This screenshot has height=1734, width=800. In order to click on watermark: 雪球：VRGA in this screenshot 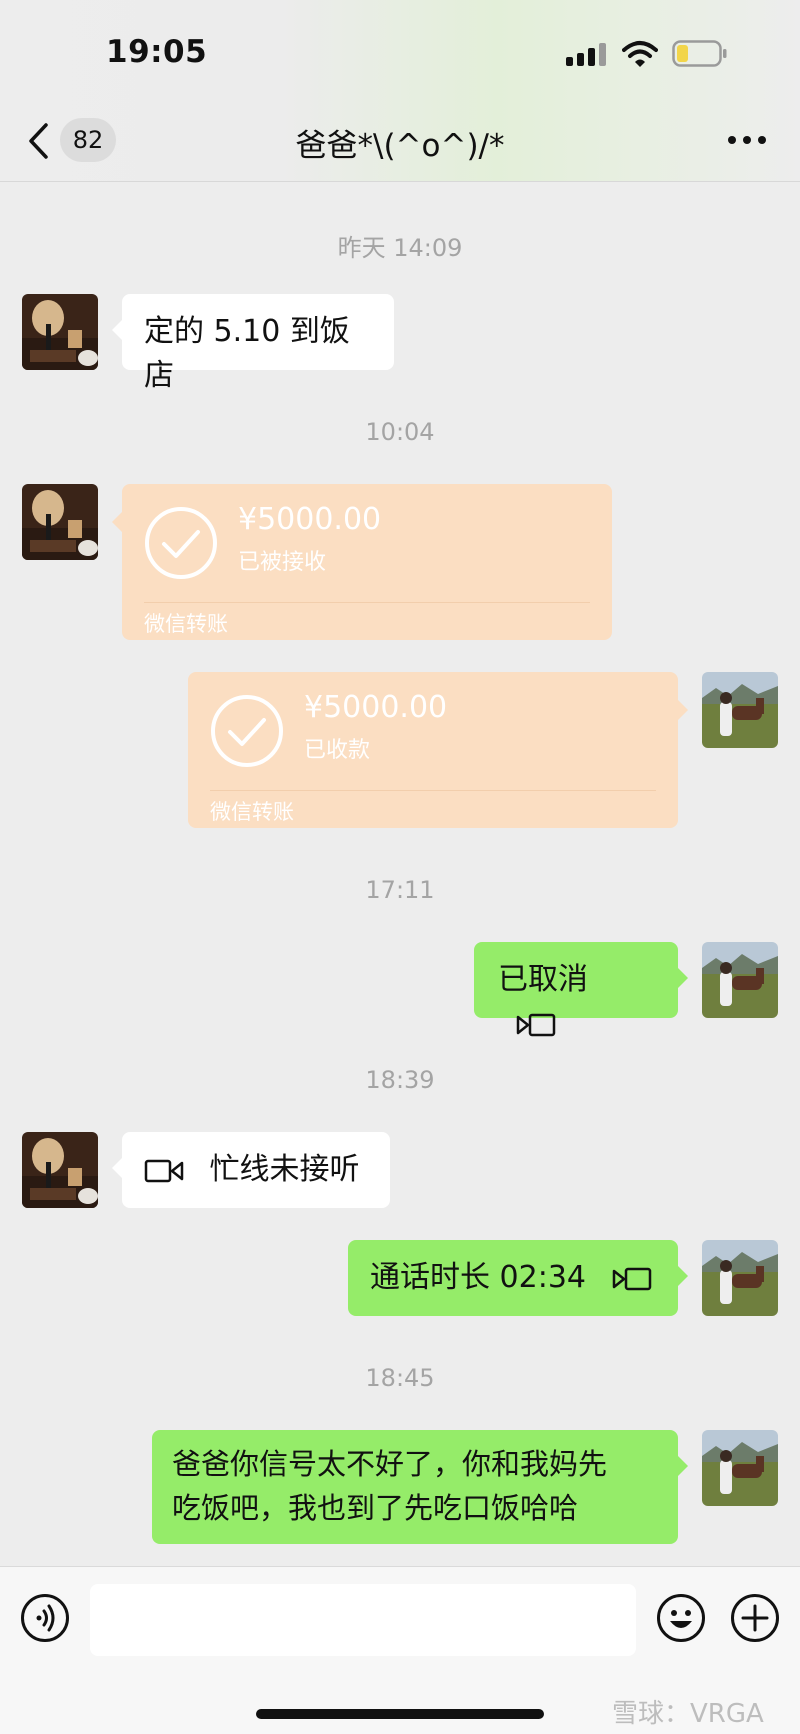, I will do `click(688, 1714)`.